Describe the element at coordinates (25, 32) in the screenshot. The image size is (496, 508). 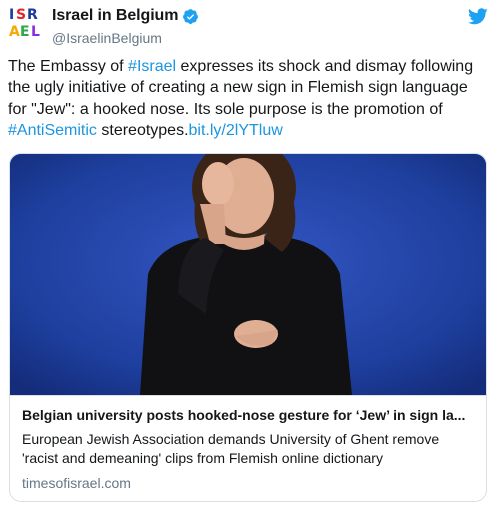
I see `svg-text: E` at that location.